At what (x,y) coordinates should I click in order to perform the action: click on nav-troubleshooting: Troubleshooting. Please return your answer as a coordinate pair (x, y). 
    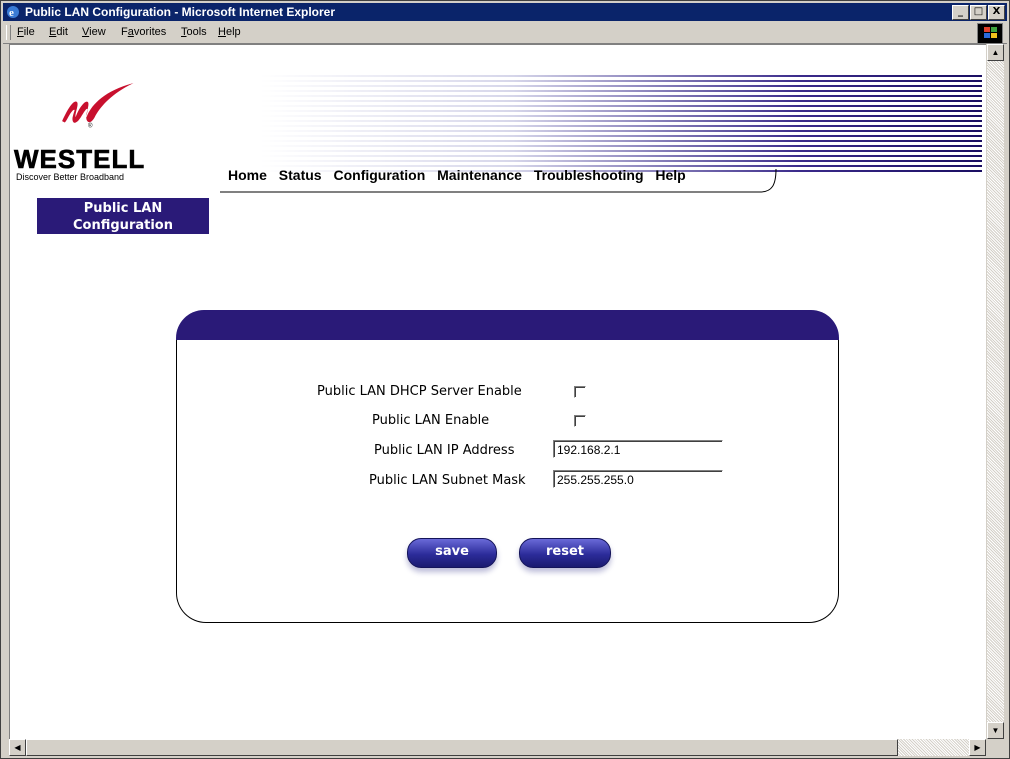
    Looking at the image, I should click on (589, 175).